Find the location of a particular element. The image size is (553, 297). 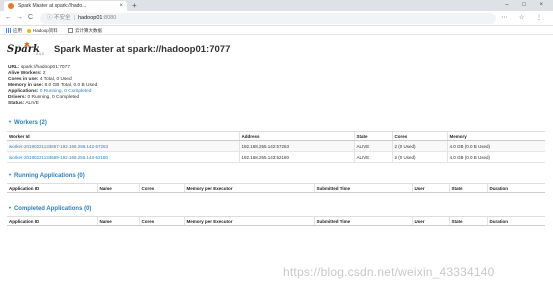

tab-close-icon: × is located at coordinates (121, 6).